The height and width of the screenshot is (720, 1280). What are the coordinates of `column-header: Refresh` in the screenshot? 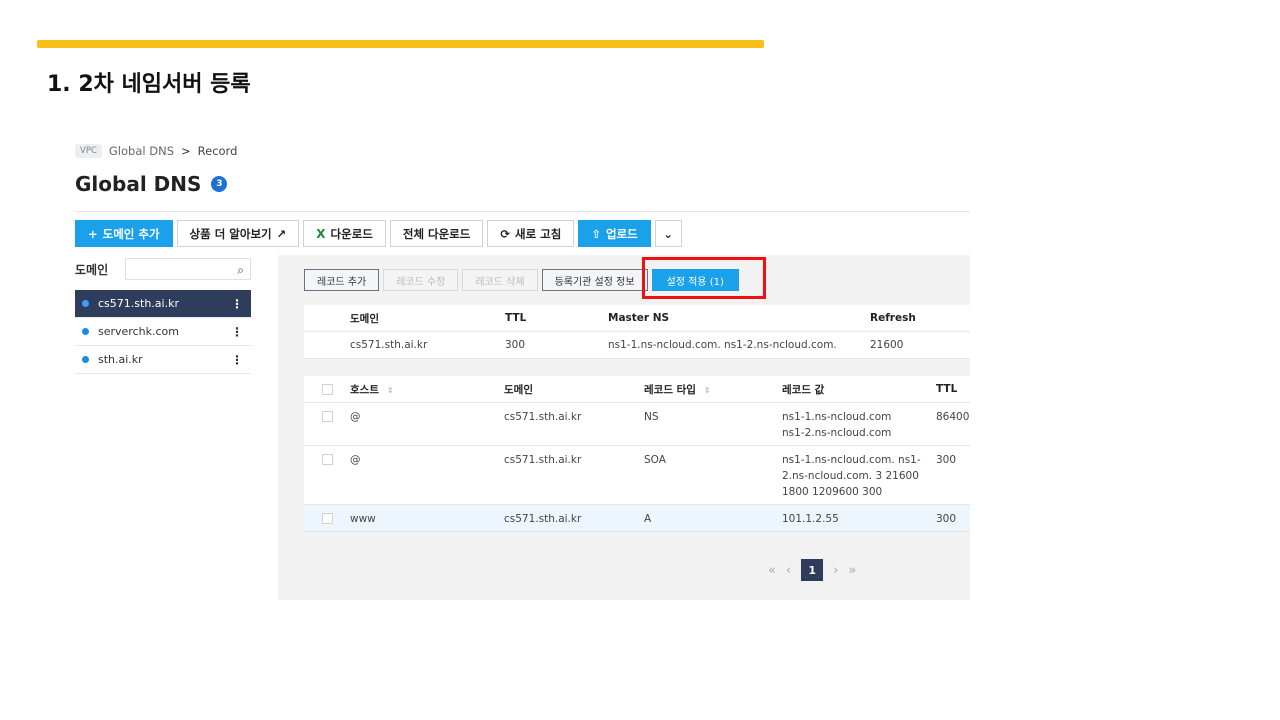 It's located at (893, 318).